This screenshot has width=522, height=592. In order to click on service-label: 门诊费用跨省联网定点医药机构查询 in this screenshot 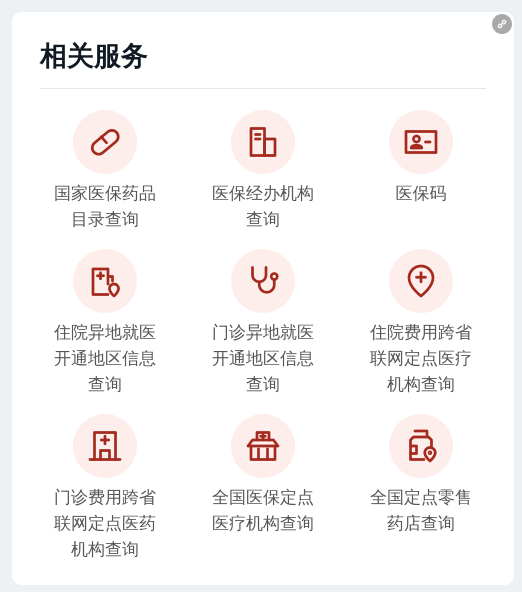, I will do `click(105, 524)`.